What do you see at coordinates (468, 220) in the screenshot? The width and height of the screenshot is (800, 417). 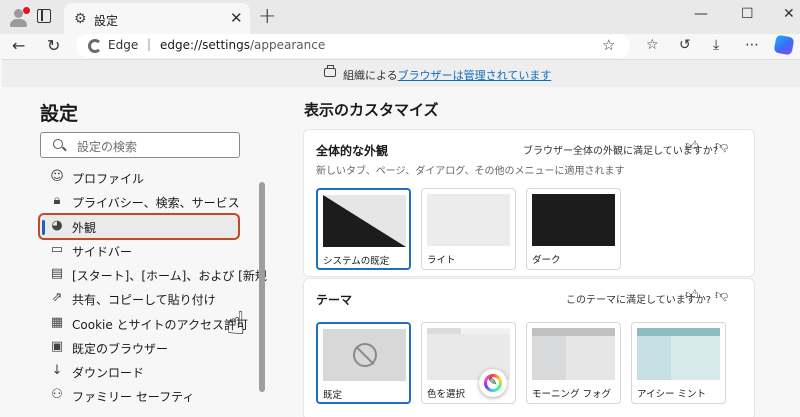 I see `light-preview` at bounding box center [468, 220].